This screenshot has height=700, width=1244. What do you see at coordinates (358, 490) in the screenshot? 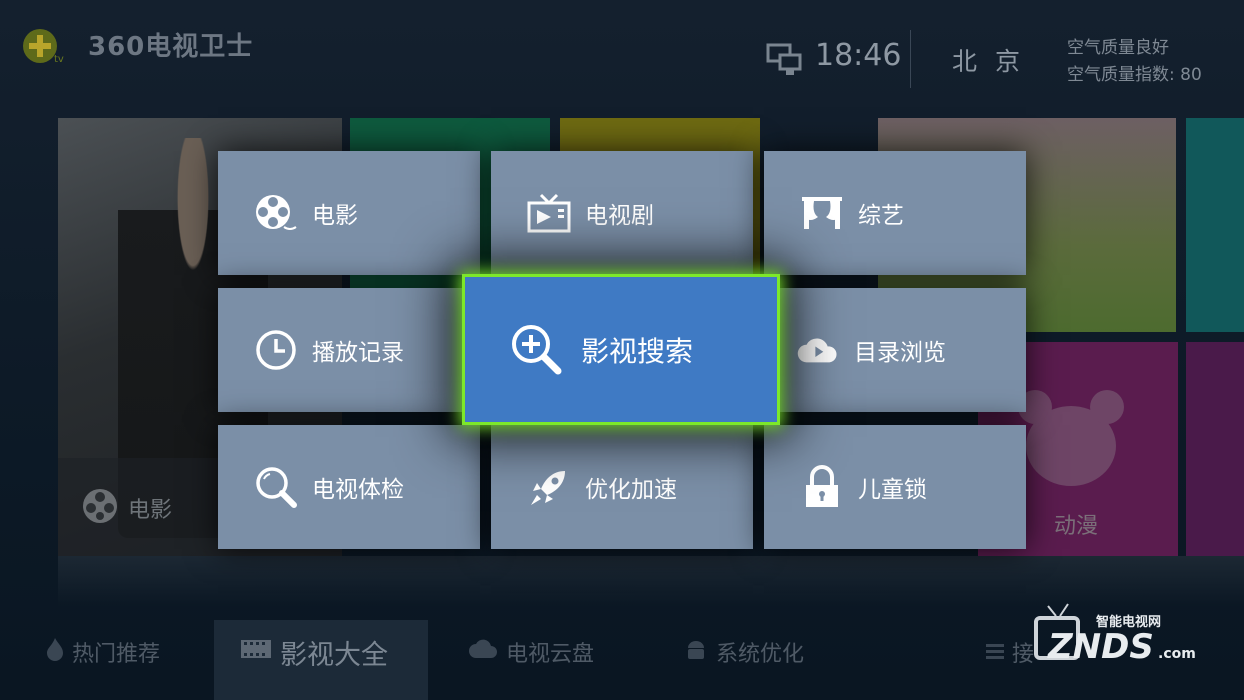
I see `menu-label: 电视体检` at bounding box center [358, 490].